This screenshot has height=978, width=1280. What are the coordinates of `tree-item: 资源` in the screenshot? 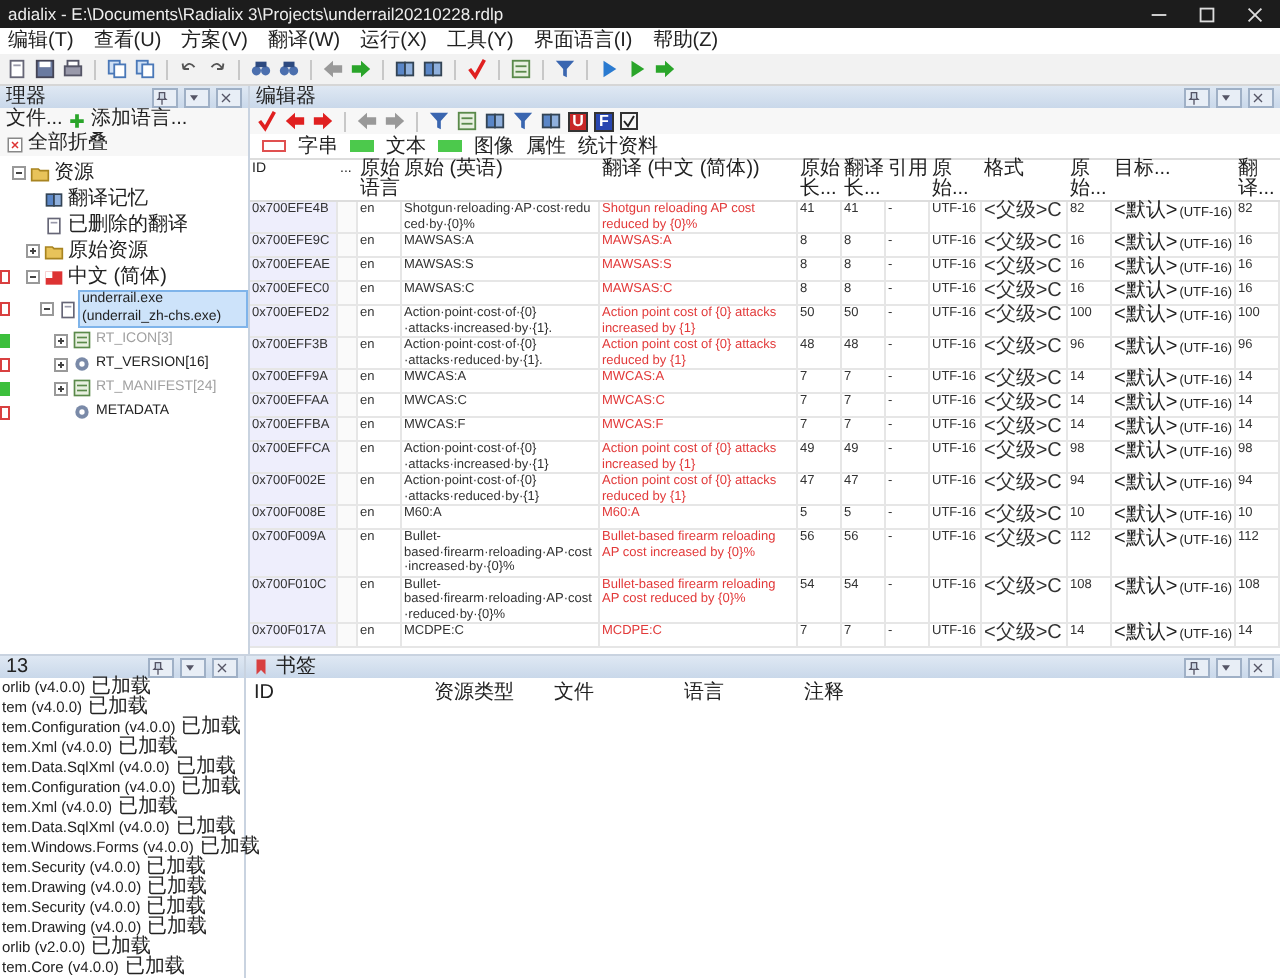 It's located at (74, 173).